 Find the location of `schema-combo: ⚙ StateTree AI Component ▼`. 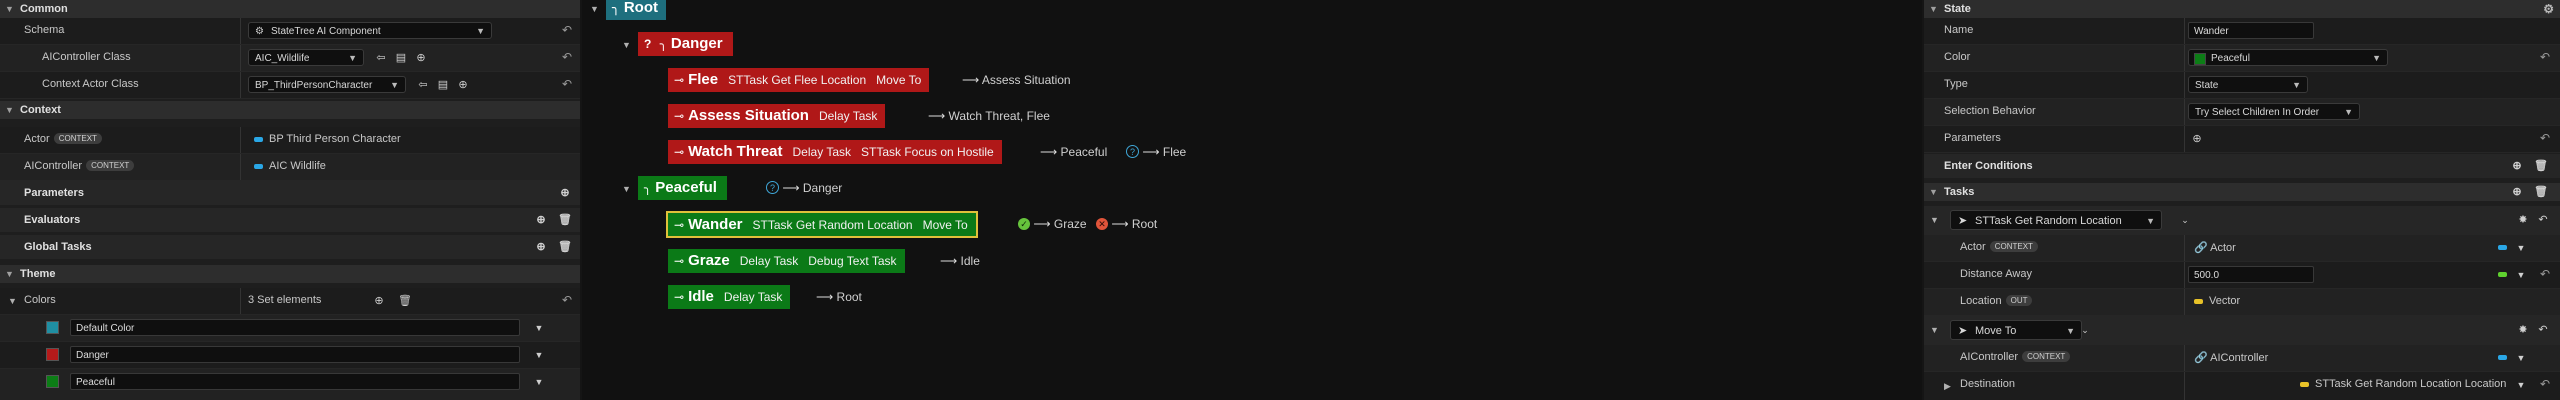

schema-combo: ⚙ StateTree AI Component ▼ is located at coordinates (370, 30).